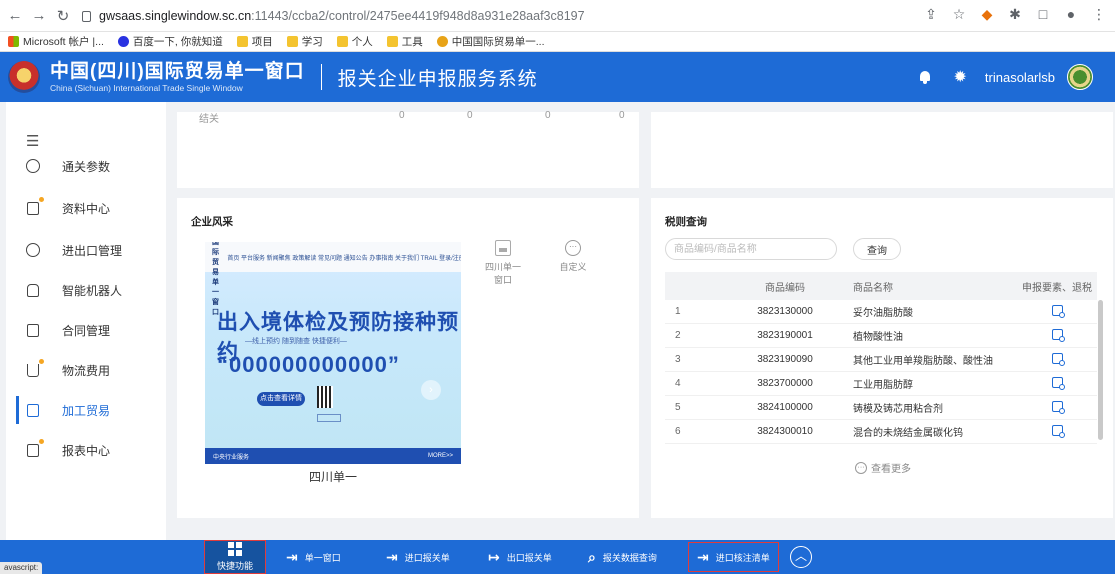  Describe the element at coordinates (529, 557) in the screenshot. I see `bottom-item-label: 出口报关单` at that location.